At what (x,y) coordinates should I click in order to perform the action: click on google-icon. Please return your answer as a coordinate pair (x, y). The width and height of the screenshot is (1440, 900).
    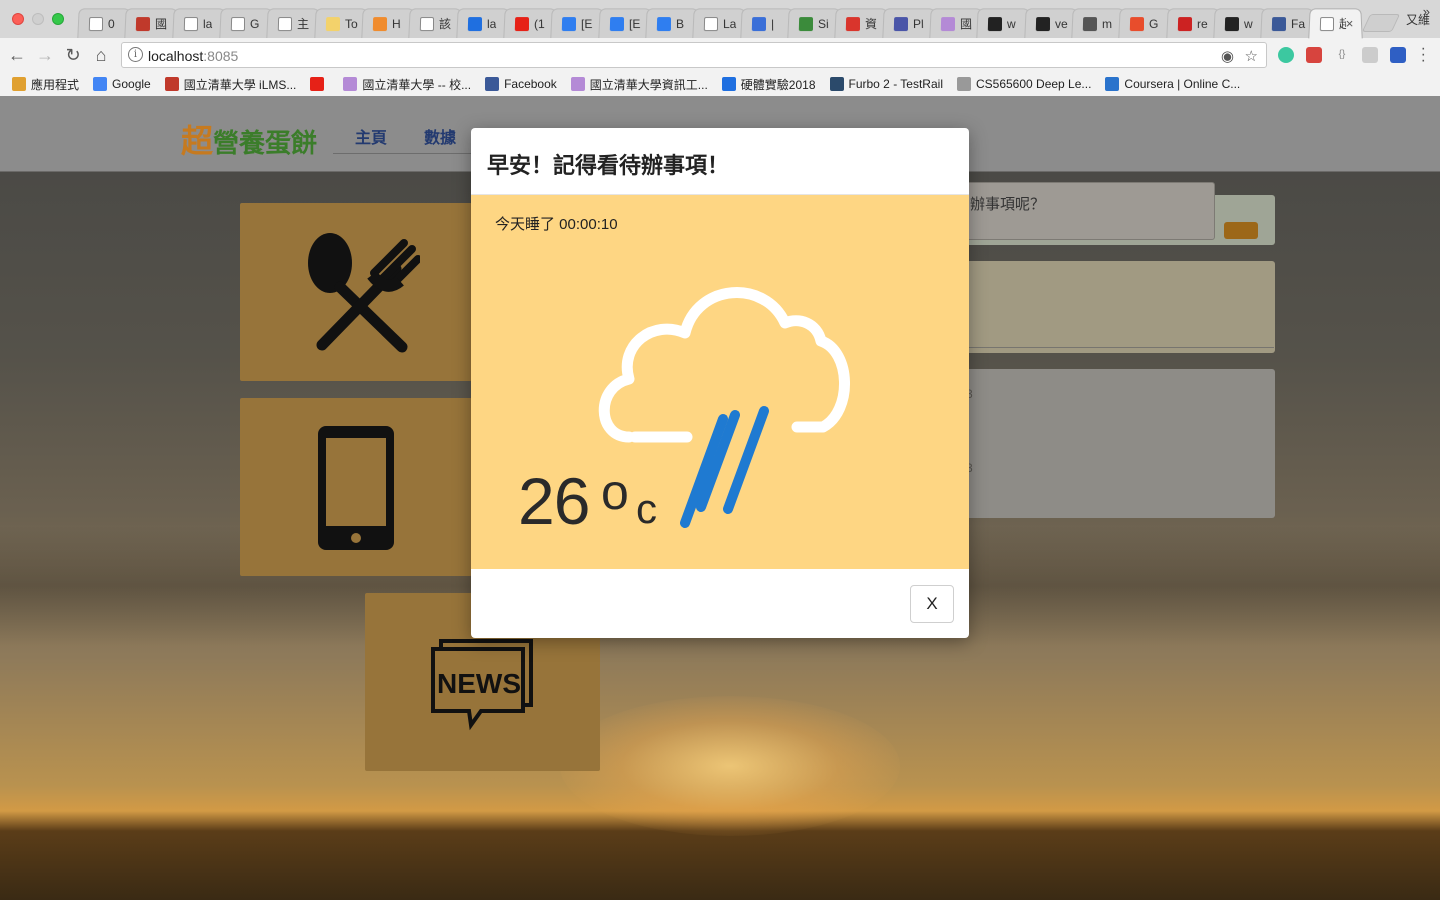
    Looking at the image, I should click on (100, 84).